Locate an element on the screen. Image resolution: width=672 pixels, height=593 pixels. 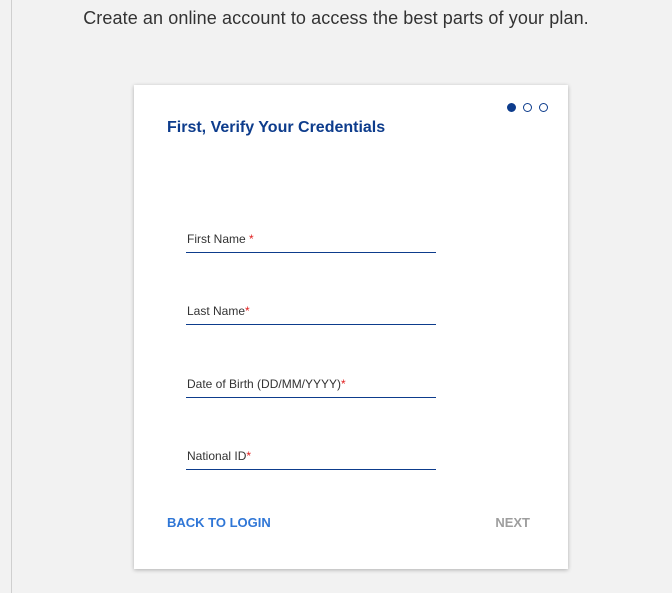
step-dot-1-active is located at coordinates (511, 107).